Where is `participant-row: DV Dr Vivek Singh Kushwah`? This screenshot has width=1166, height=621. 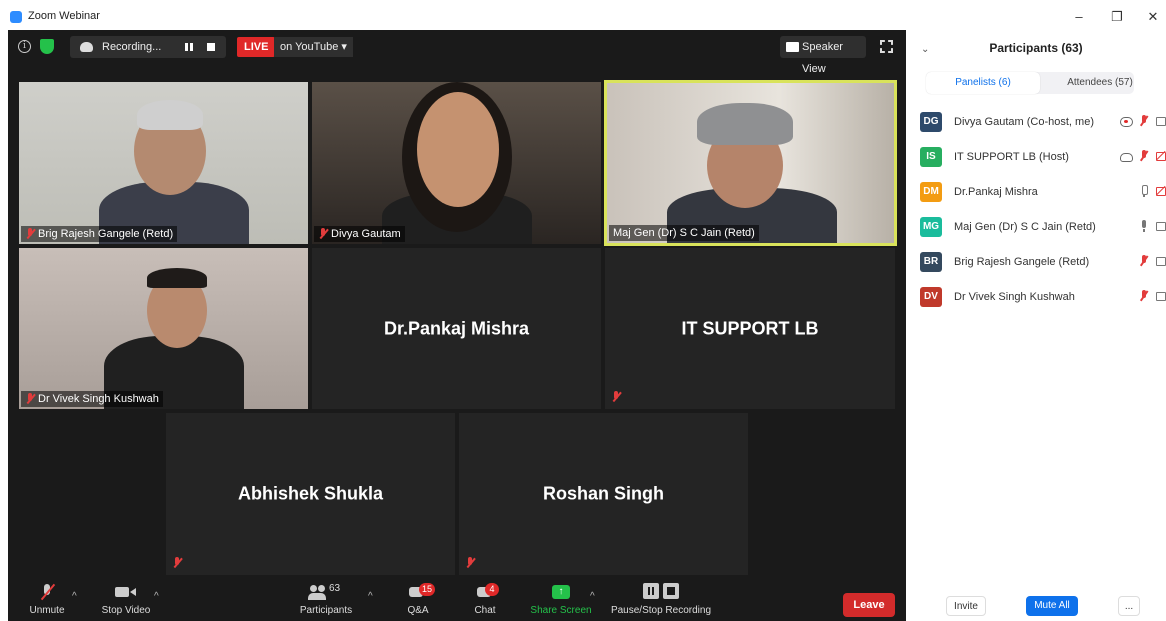 participant-row: DV Dr Vivek Singh Kushwah is located at coordinates (1043, 300).